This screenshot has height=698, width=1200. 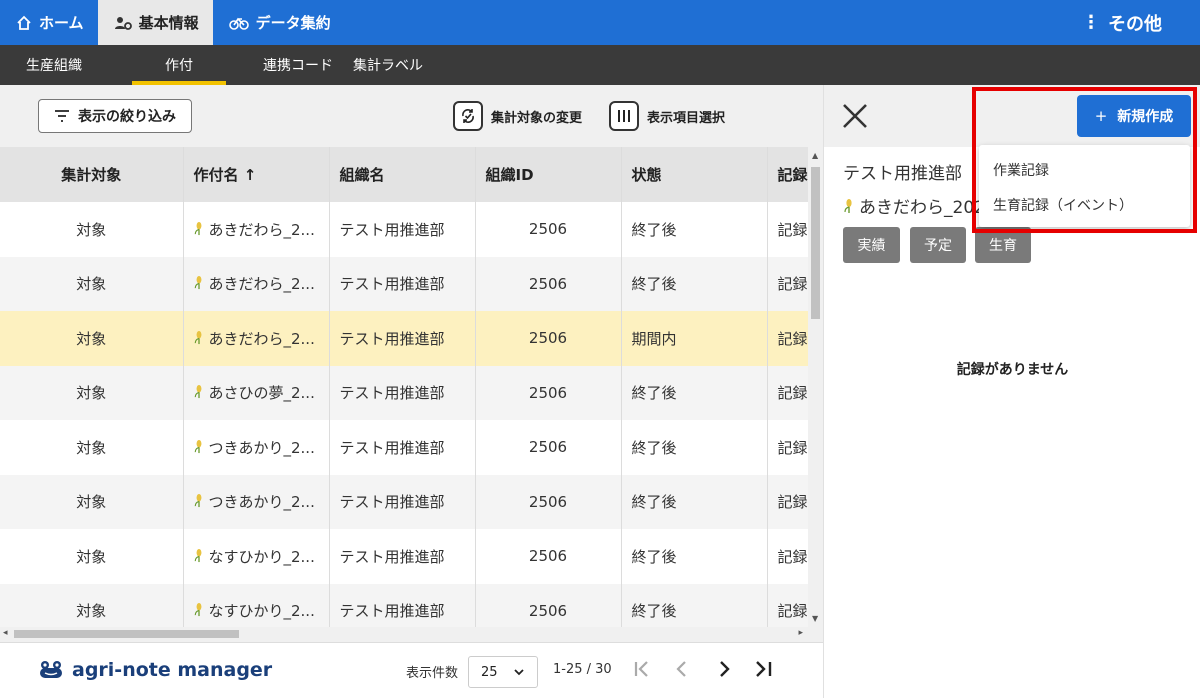 I want to click on prev-page-button, so click(x=682, y=671).